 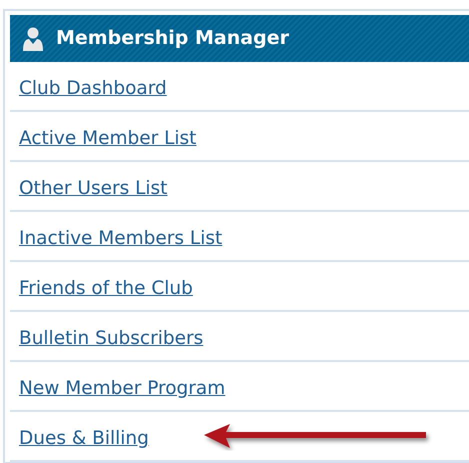 I want to click on menu-link: Friends of the Club, so click(x=106, y=289).